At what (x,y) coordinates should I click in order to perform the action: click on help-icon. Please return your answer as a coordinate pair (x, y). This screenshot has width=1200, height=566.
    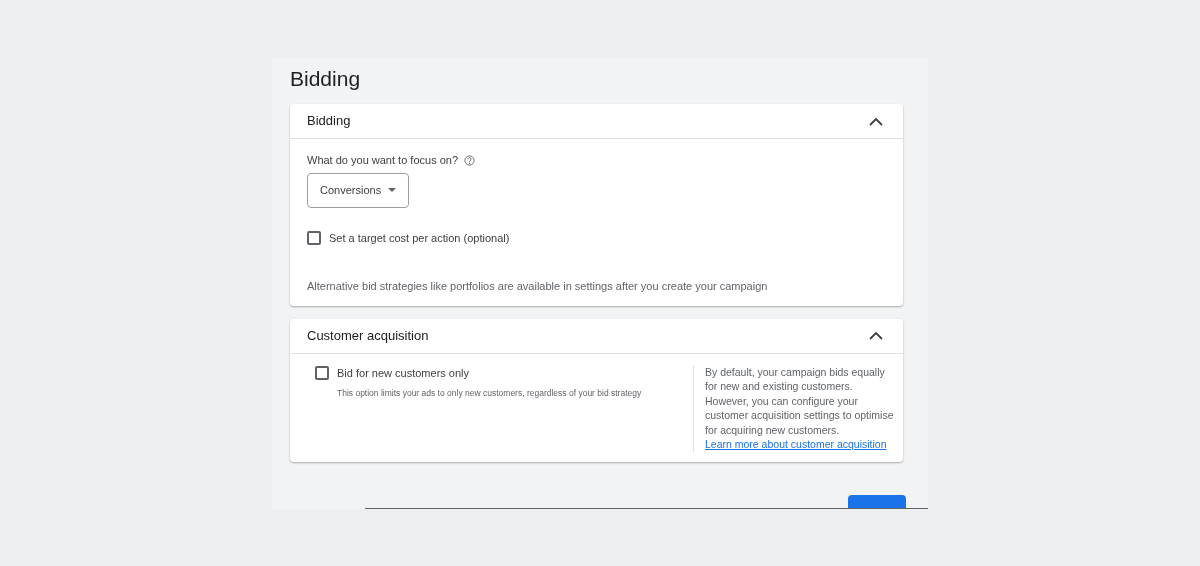
    Looking at the image, I should click on (470, 160).